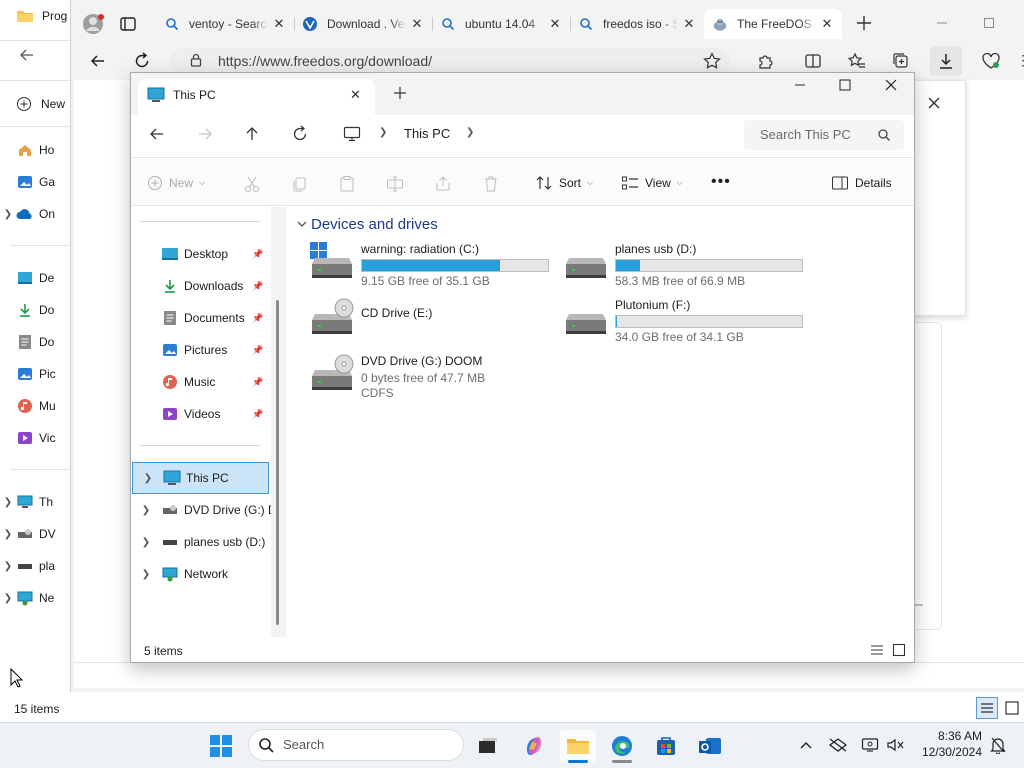 This screenshot has width=1024, height=768. What do you see at coordinates (35, 502) in the screenshot?
I see `background-nav-this-pc: ❯ Th` at bounding box center [35, 502].